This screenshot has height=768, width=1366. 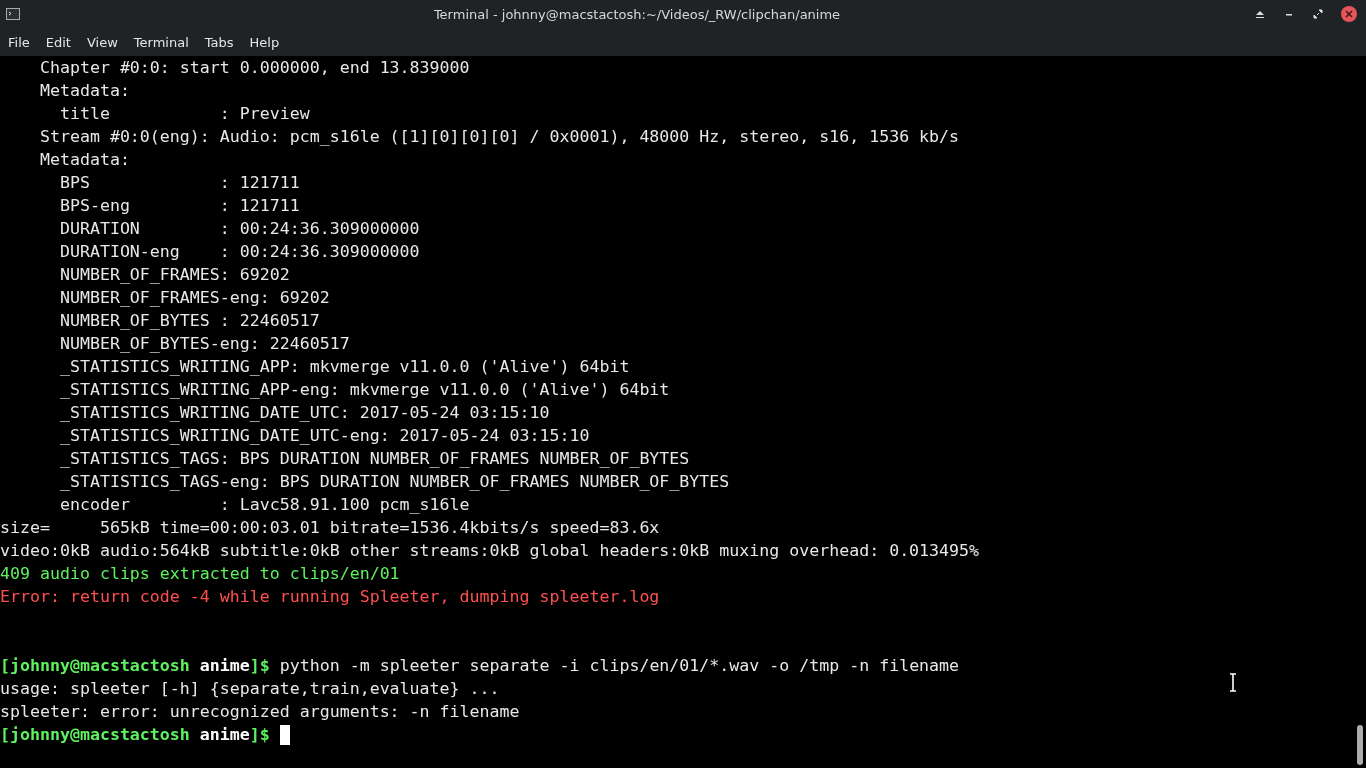 I want to click on terminal-line: NUMBER_OF_BYTES-eng: 22460517, so click(x=204, y=344).